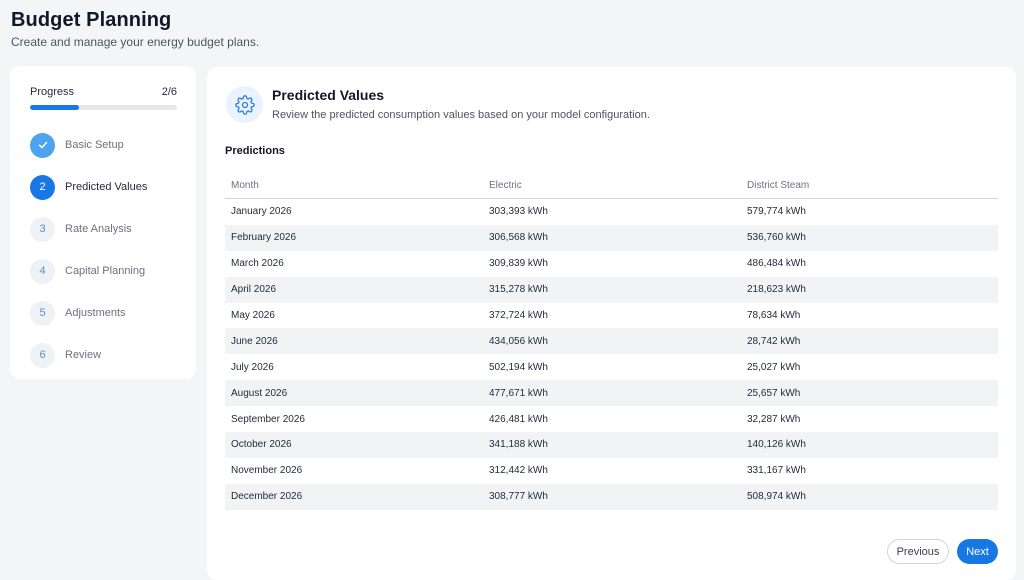 Image resolution: width=1024 pixels, height=580 pixels. Describe the element at coordinates (254, 290) in the screenshot. I see `cell-month: April 2026` at that location.